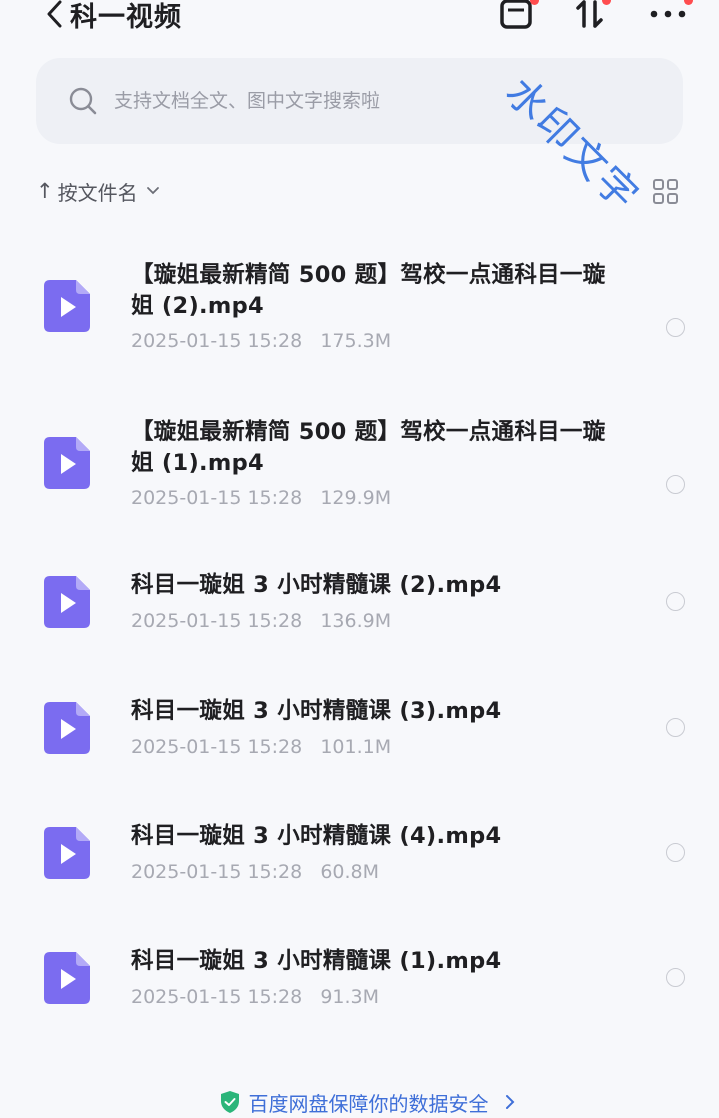  Describe the element at coordinates (368, 447) in the screenshot. I see `file-name: 【璇姐最新精简 500 题】驾校一点通科目一璇姐 (1).mp4` at that location.